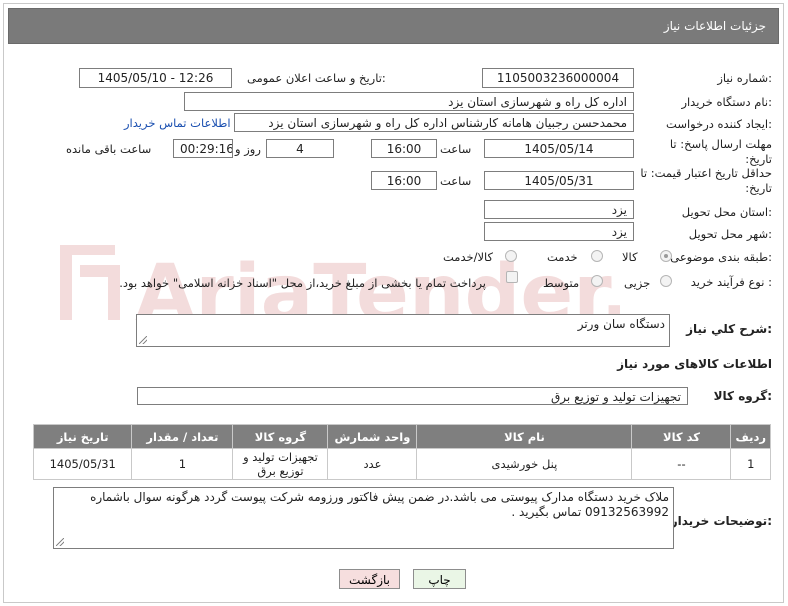 This screenshot has height=606, width=788. What do you see at coordinates (177, 123) in the screenshot?
I see `buyer-contact-link: اطلاعات تماس خریدار` at bounding box center [177, 123].